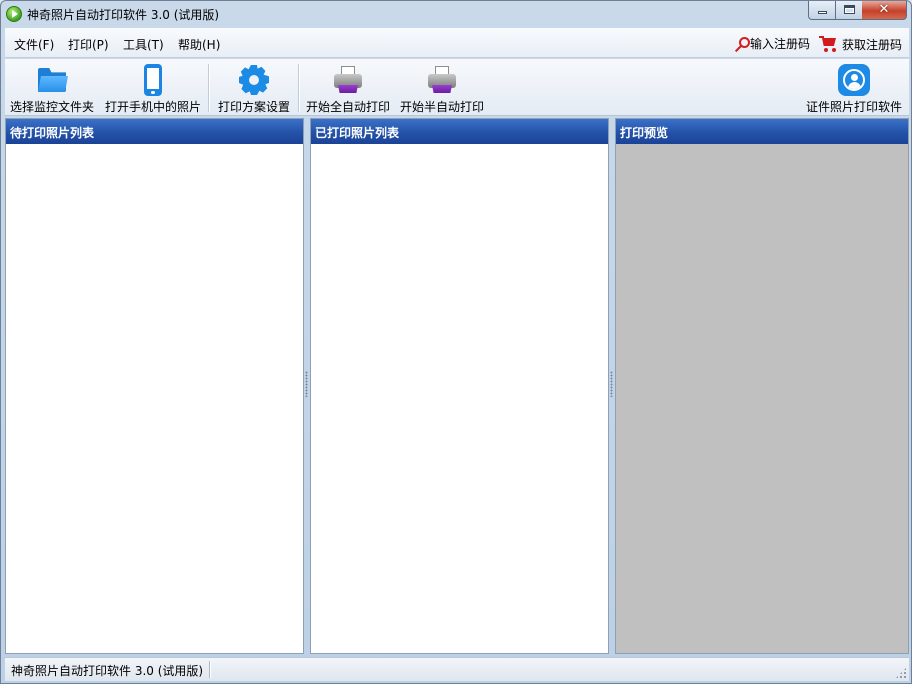 This screenshot has height=684, width=912. What do you see at coordinates (901, 673) in the screenshot?
I see `resize-grip` at bounding box center [901, 673].